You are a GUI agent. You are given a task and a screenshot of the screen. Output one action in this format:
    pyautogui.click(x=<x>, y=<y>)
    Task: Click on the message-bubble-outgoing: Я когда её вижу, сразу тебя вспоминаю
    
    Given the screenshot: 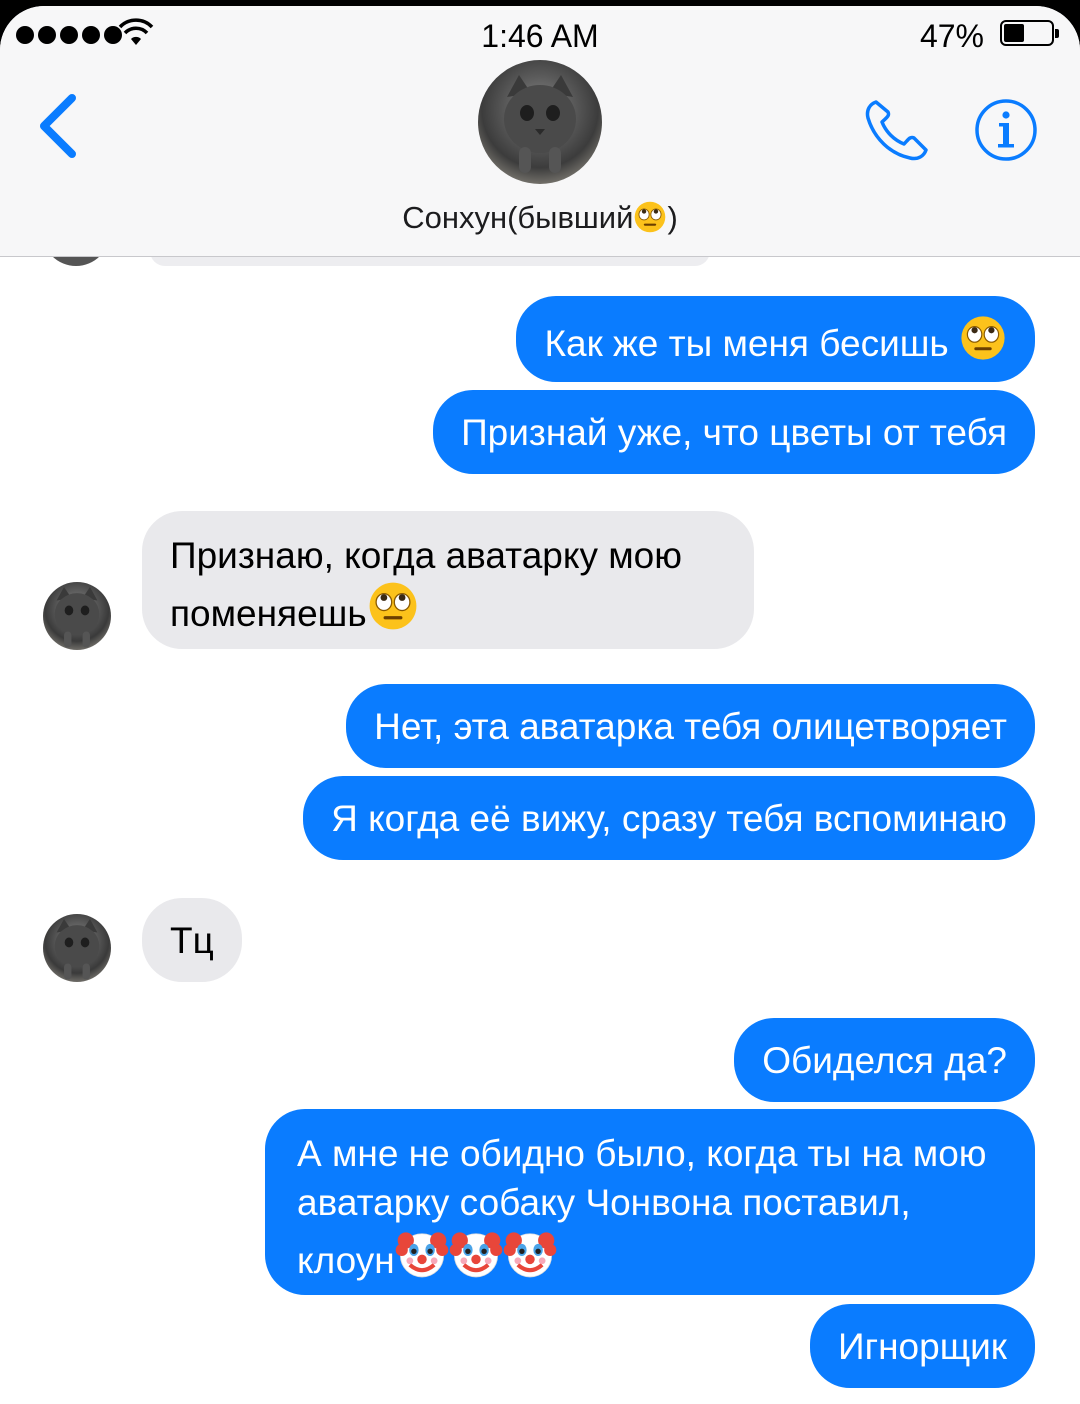 What is the action you would take?
    pyautogui.click(x=669, y=818)
    